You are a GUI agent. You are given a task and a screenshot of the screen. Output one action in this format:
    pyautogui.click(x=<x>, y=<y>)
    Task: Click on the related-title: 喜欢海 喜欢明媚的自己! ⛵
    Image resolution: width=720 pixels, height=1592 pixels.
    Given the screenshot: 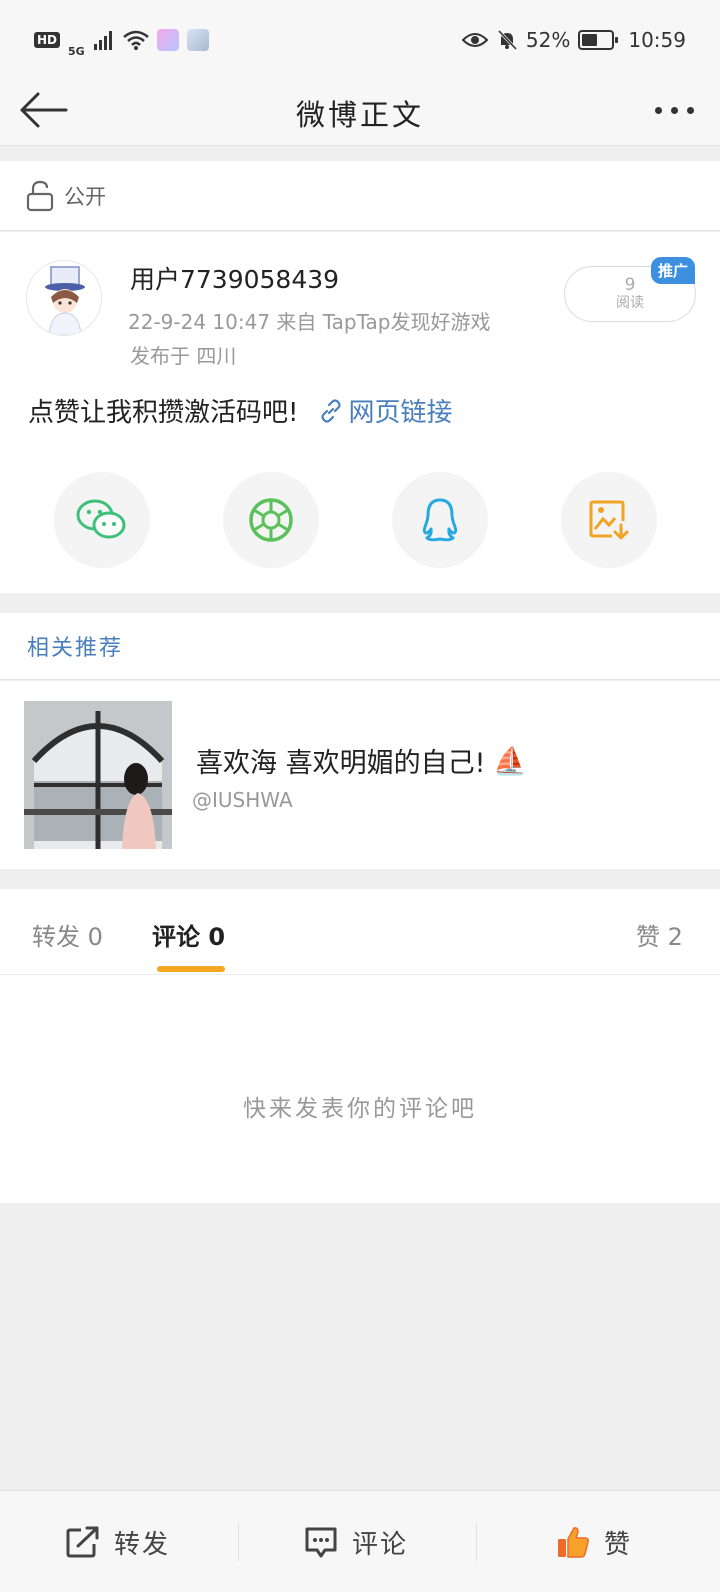 What is the action you would take?
    pyautogui.click(x=361, y=760)
    